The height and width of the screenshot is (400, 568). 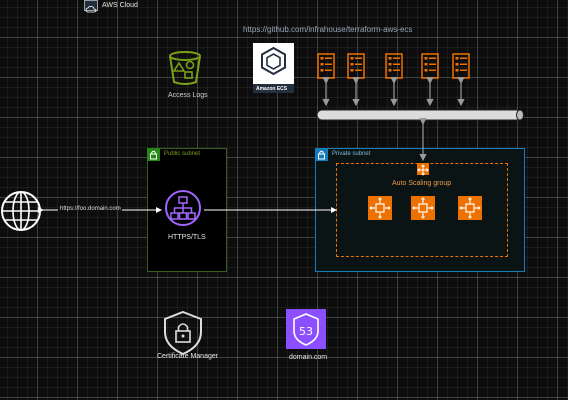 I want to click on globe-icon, so click(x=21, y=211).